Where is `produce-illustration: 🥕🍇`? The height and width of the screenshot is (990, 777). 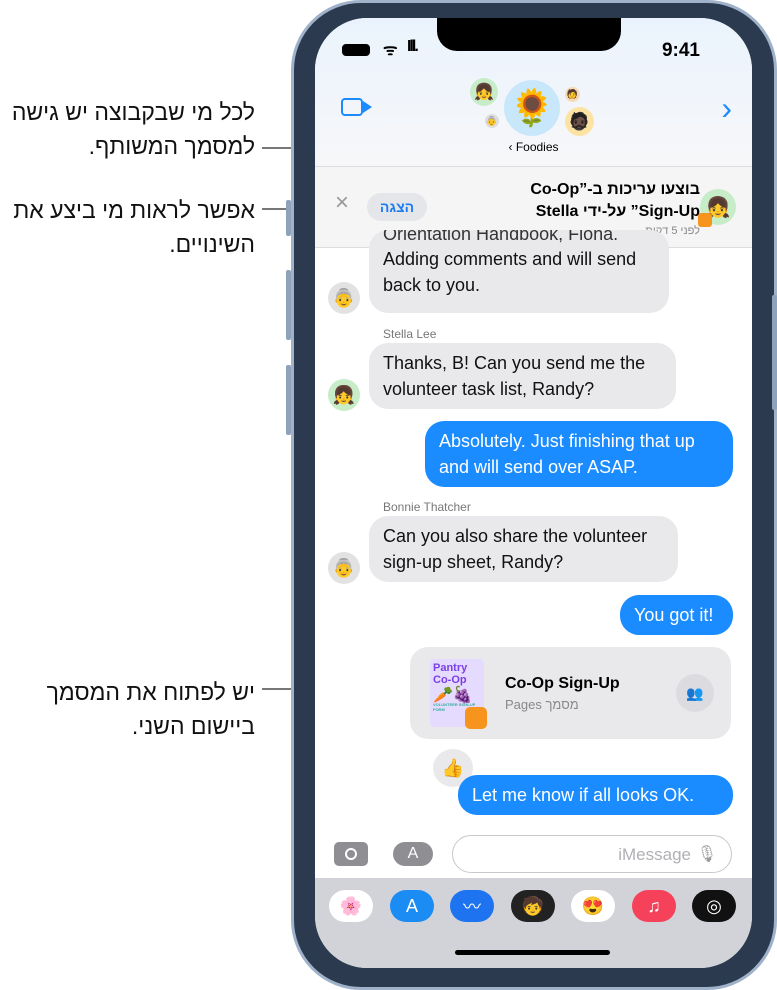
produce-illustration: 🥕🍇 is located at coordinates (453, 695).